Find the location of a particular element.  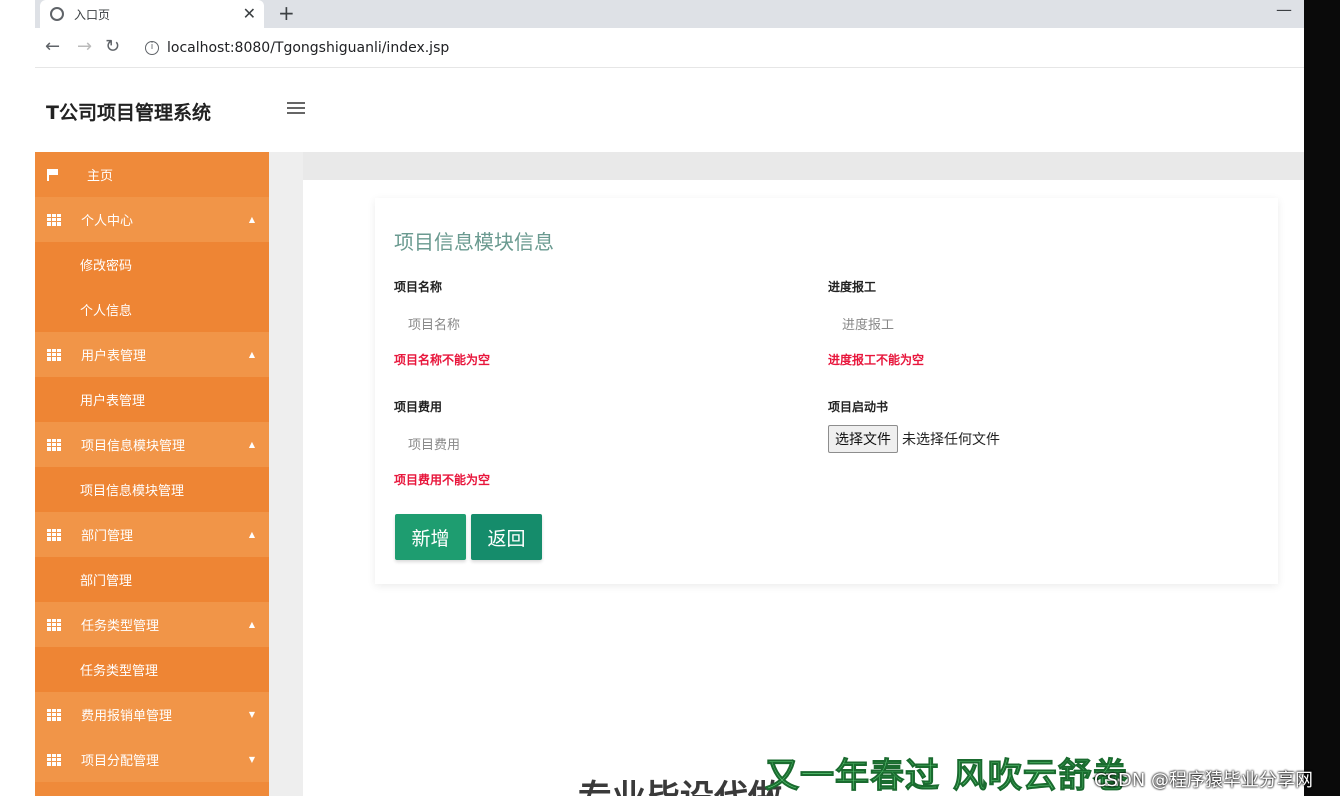

progress-error: 进度报工不能为空 is located at coordinates (876, 360).